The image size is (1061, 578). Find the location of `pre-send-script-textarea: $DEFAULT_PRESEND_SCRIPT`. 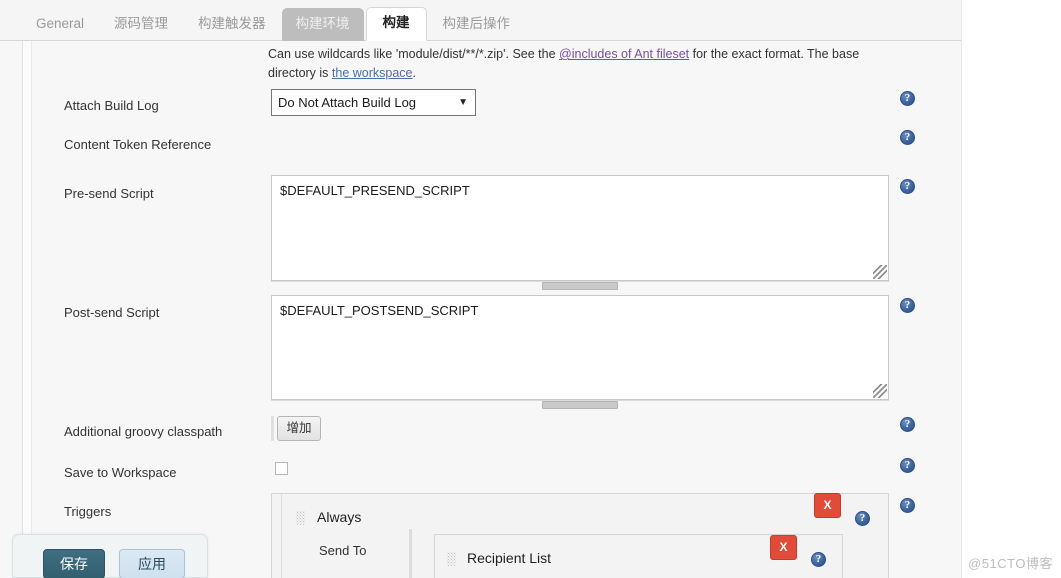

pre-send-script-textarea: $DEFAULT_PRESEND_SCRIPT is located at coordinates (580, 228).